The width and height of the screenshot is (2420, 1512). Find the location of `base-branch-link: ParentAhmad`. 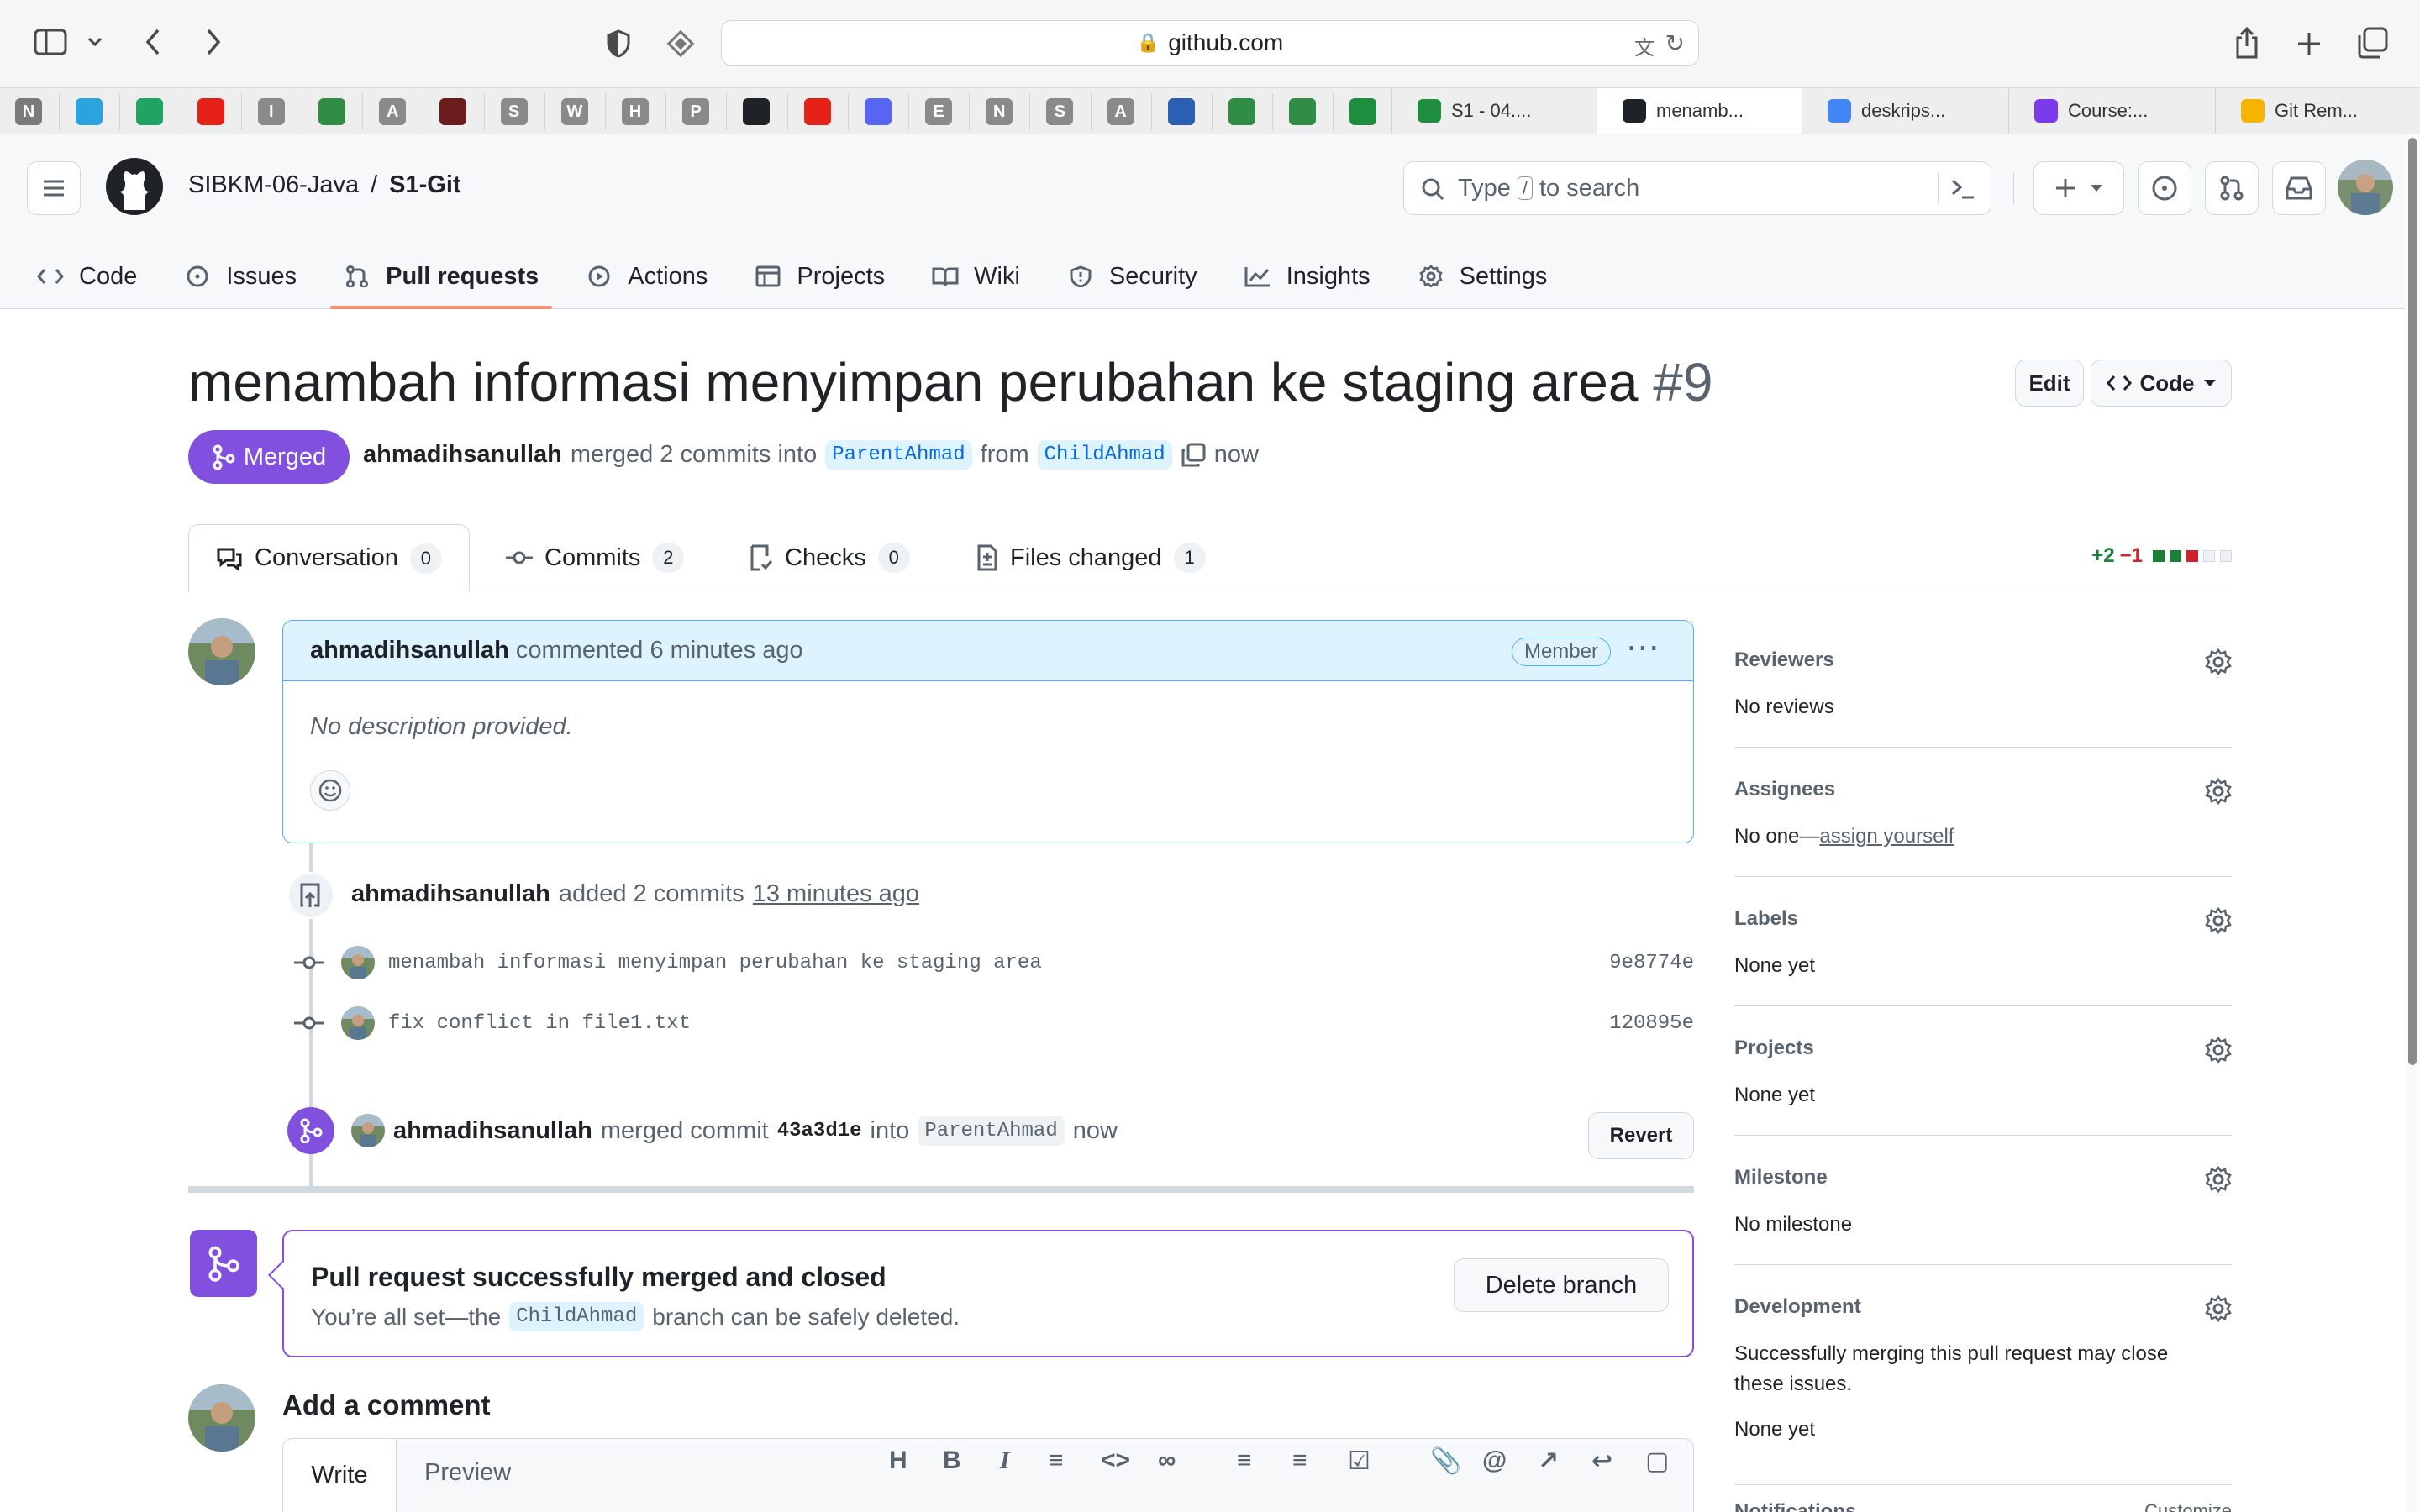

base-branch-link: ParentAhmad is located at coordinates (899, 455).